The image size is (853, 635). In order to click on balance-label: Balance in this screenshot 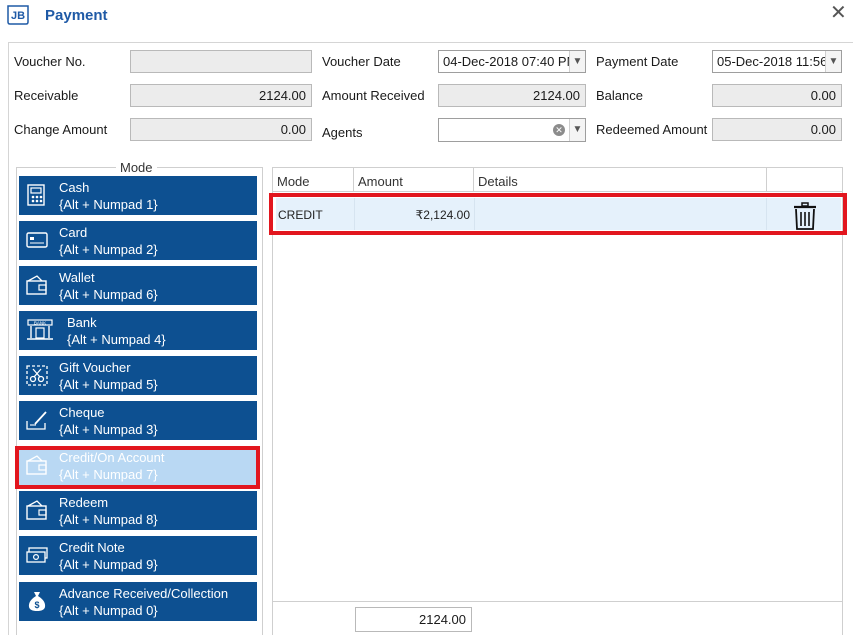, I will do `click(619, 95)`.